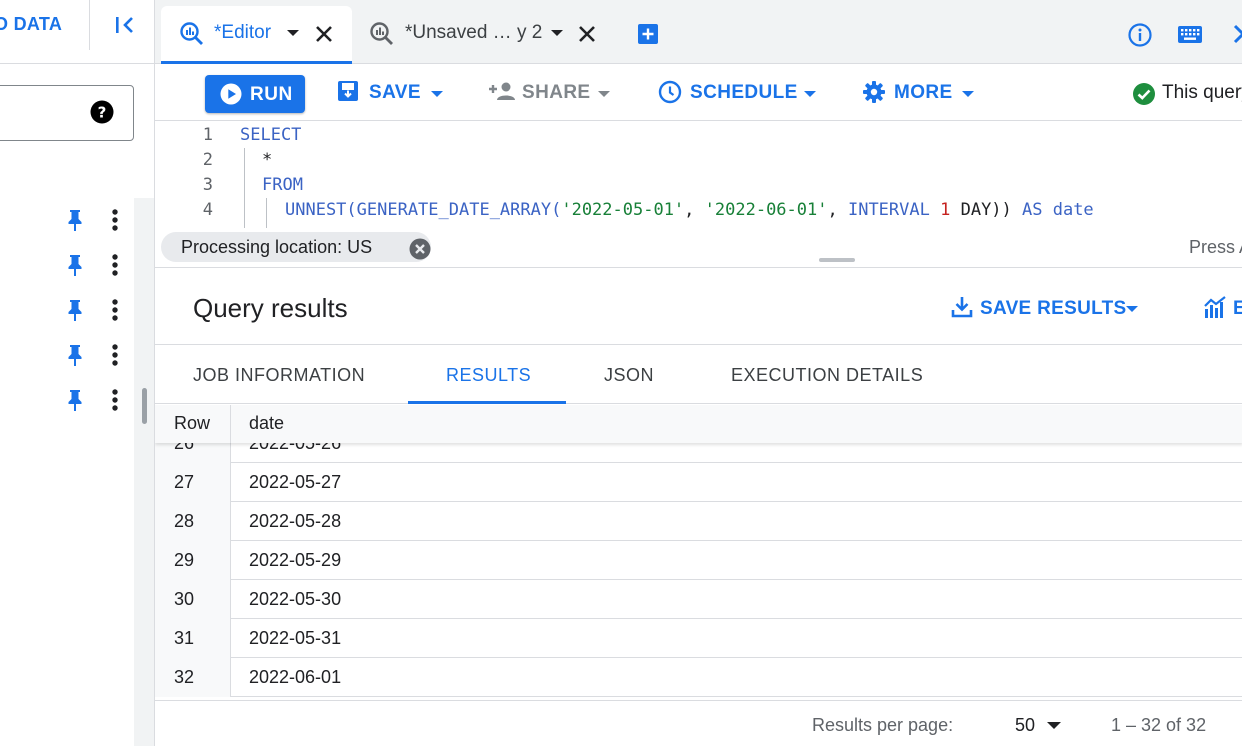 The height and width of the screenshot is (746, 1242). Describe the element at coordinates (295, 599) in the screenshot. I see `date-cell: 2022-05-30` at that location.